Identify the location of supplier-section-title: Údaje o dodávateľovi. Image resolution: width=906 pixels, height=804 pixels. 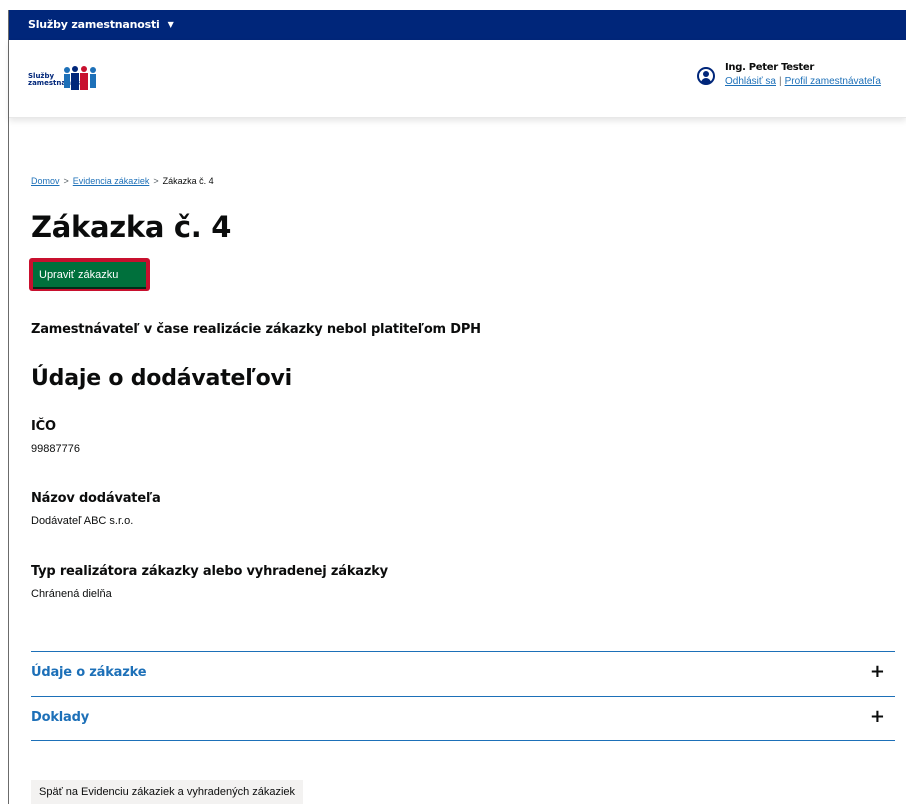
(161, 378).